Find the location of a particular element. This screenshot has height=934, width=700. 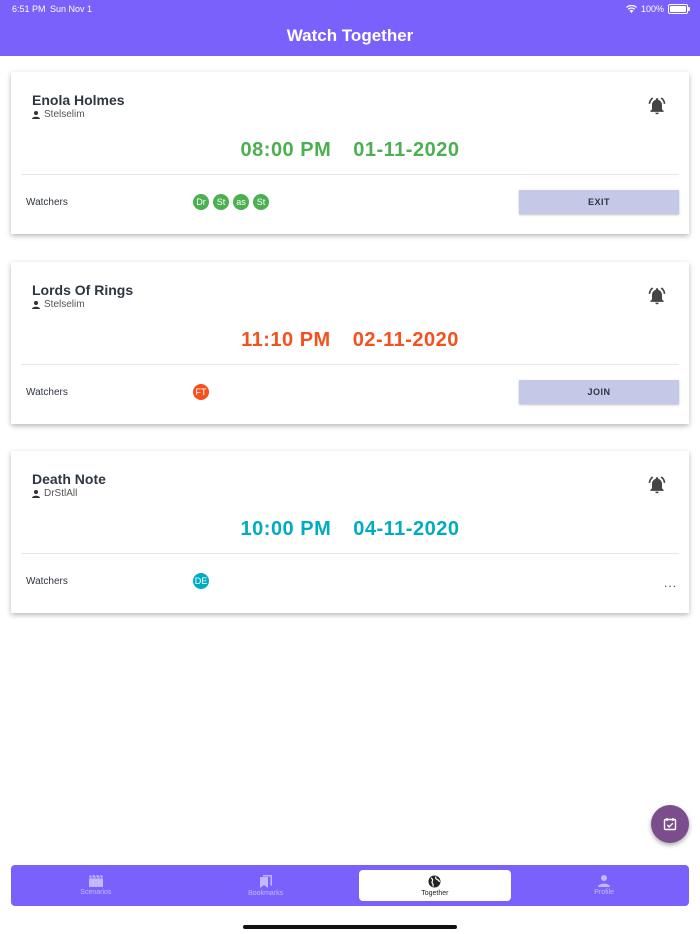

battery-percent: 100% is located at coordinates (652, 9).